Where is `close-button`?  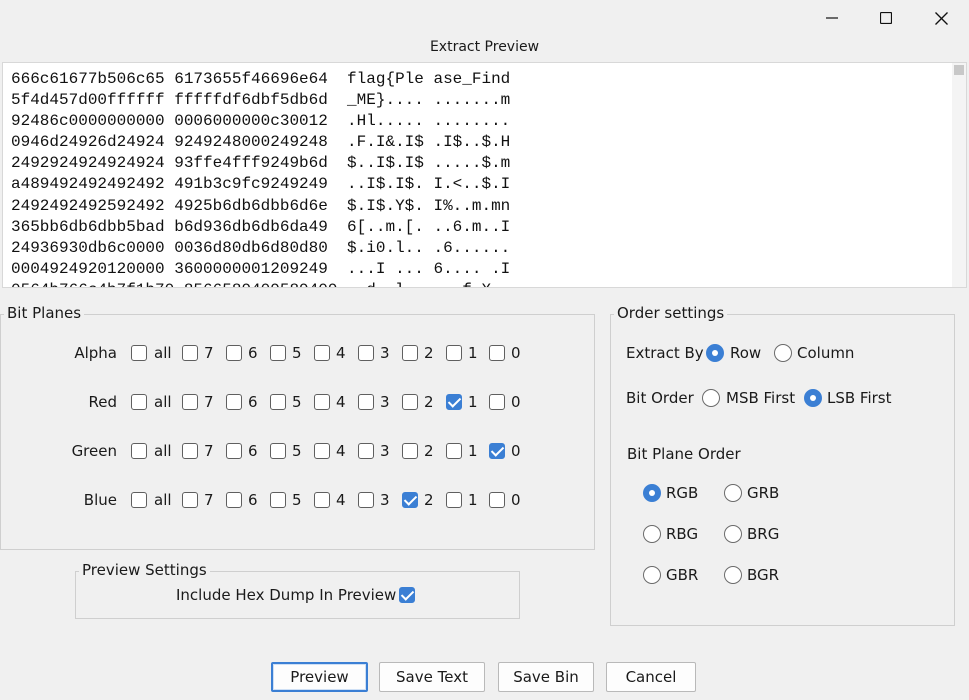
close-button is located at coordinates (941, 18).